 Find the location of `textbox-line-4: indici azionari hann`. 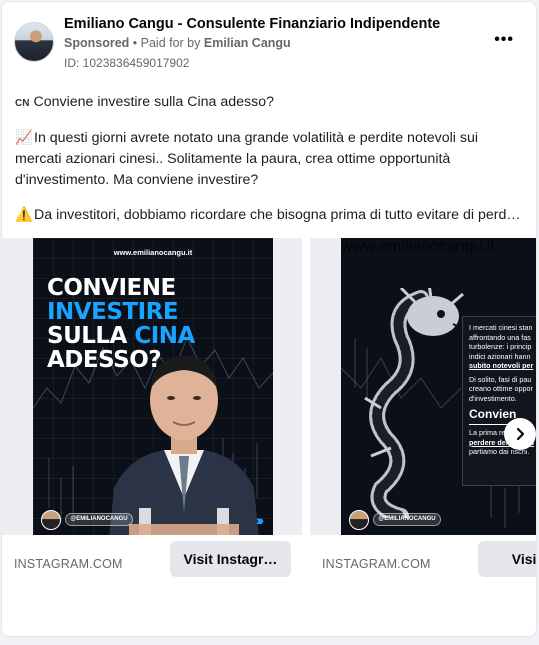

textbox-line-4: indici azionari hann is located at coordinates (500, 356).